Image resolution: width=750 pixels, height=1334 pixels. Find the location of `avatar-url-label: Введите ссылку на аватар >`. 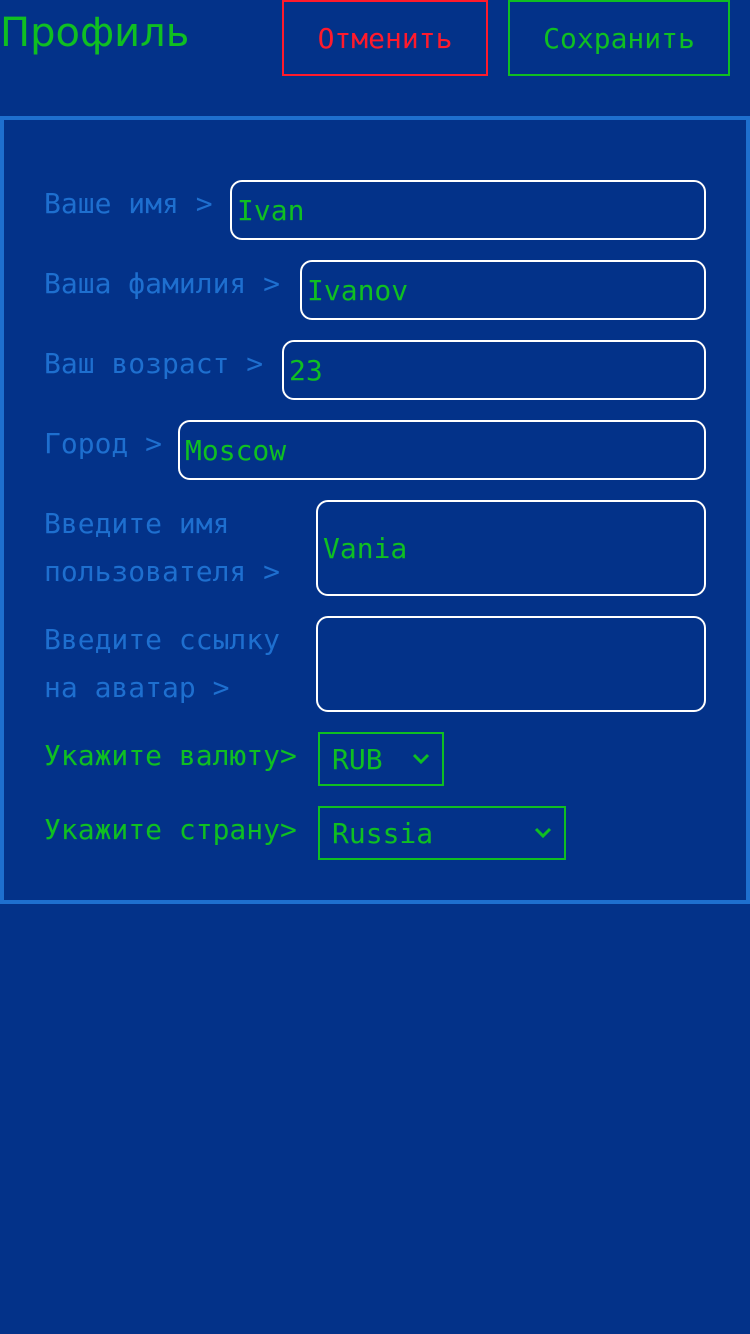

avatar-url-label: Введите ссылку на аватар > is located at coordinates (162, 663).